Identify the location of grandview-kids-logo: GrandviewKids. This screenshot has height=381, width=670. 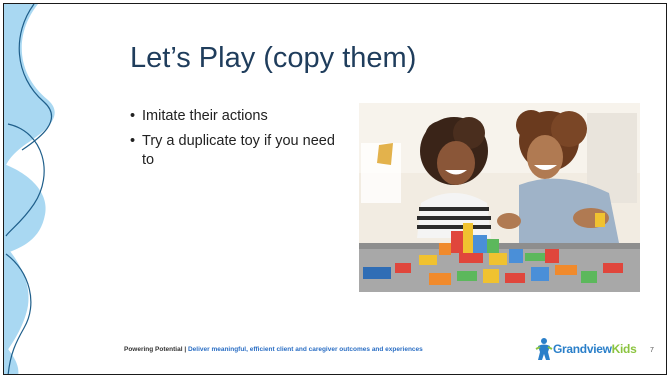
(590, 349).